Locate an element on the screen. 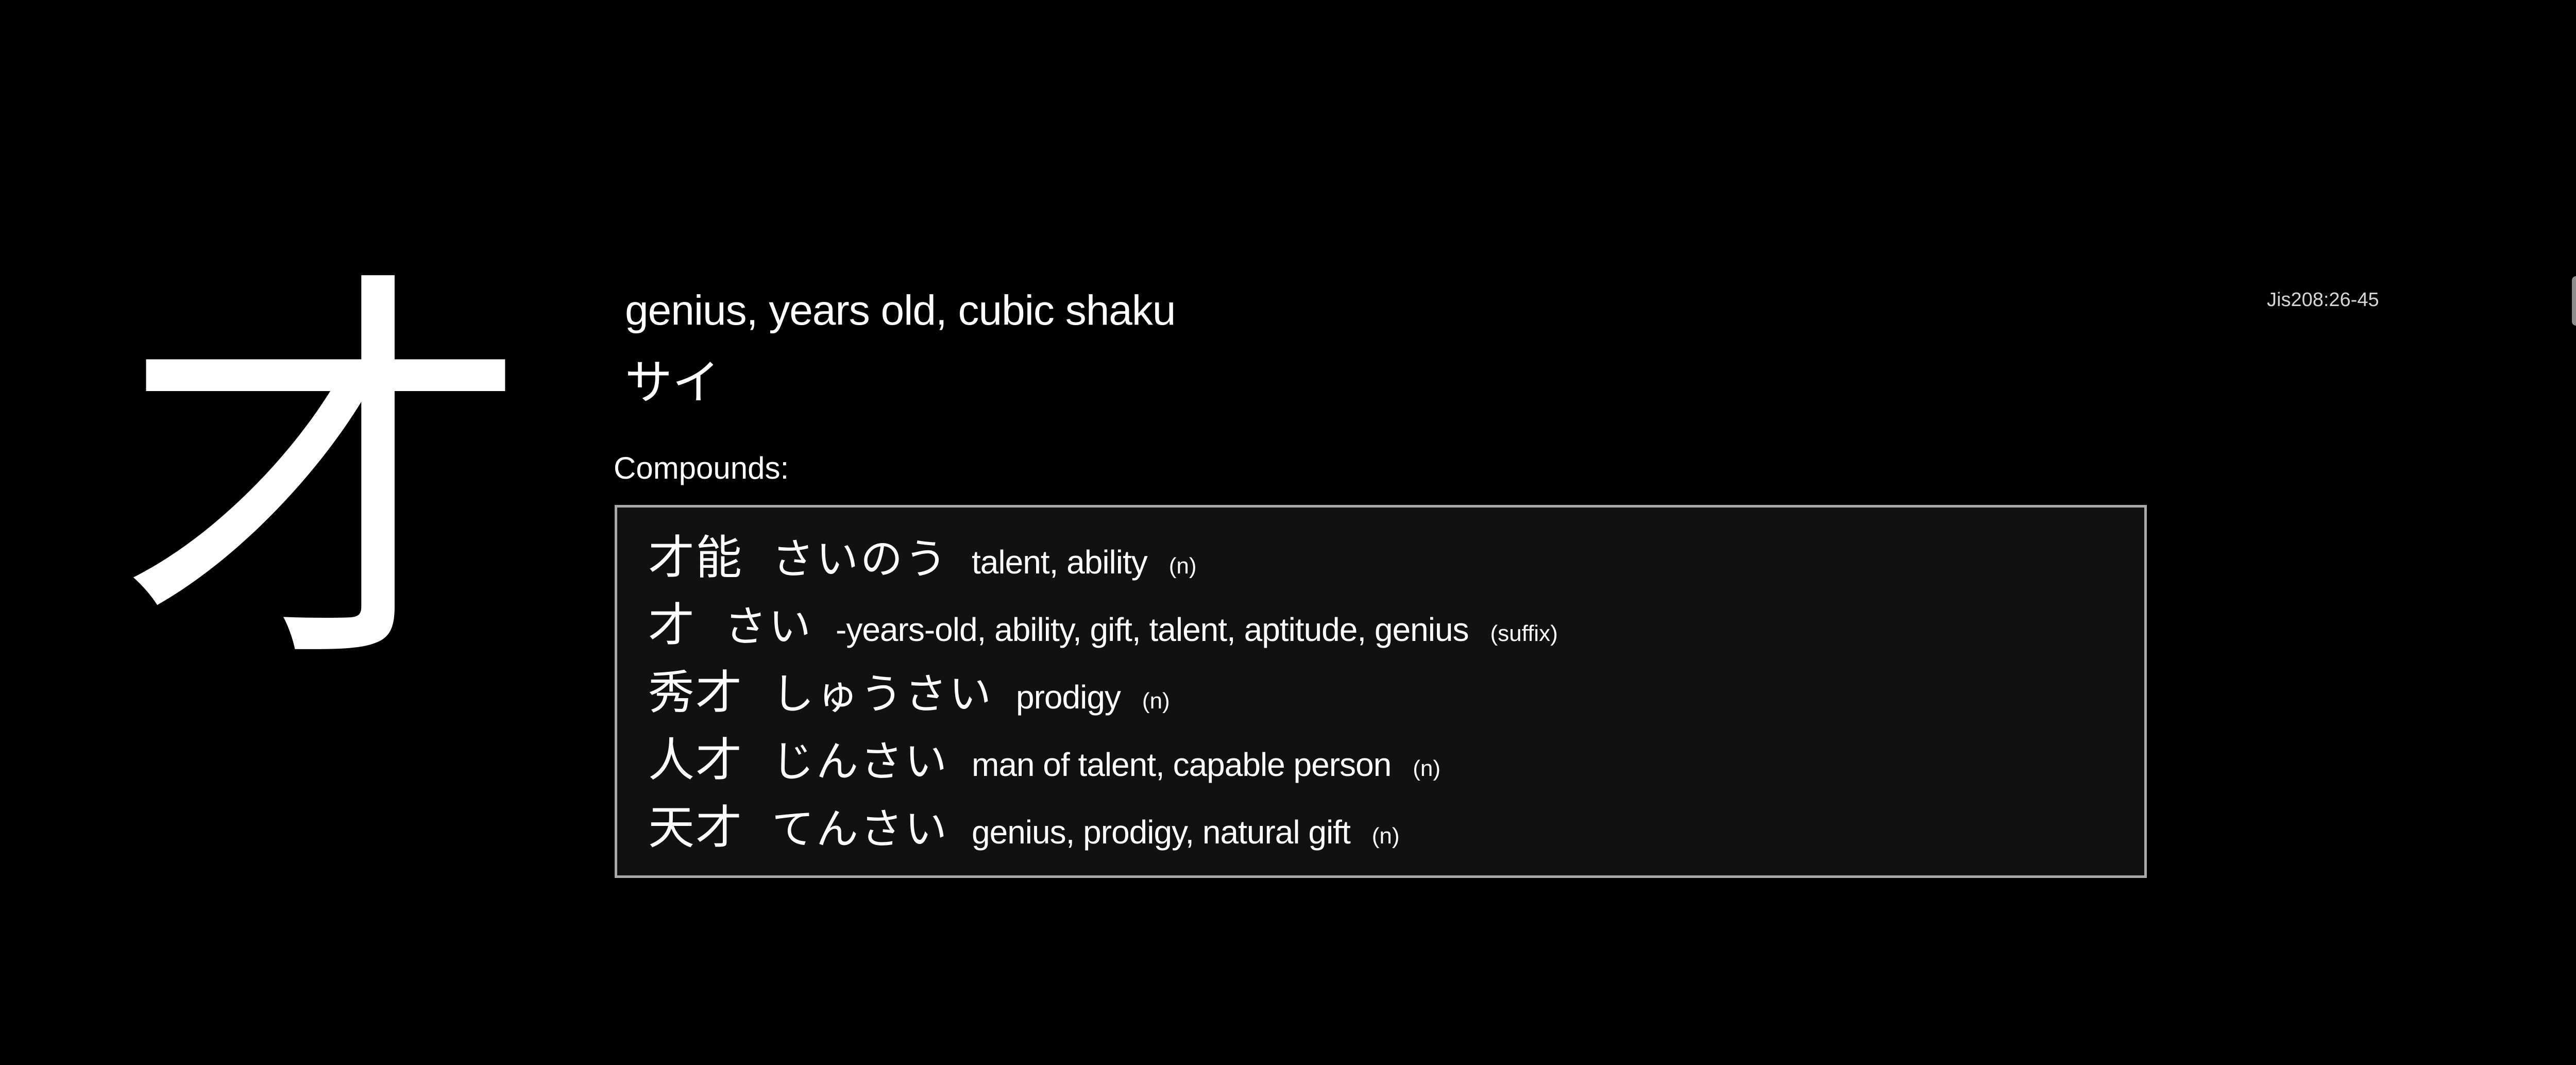  compound-kanji: 天才 is located at coordinates (695, 828).